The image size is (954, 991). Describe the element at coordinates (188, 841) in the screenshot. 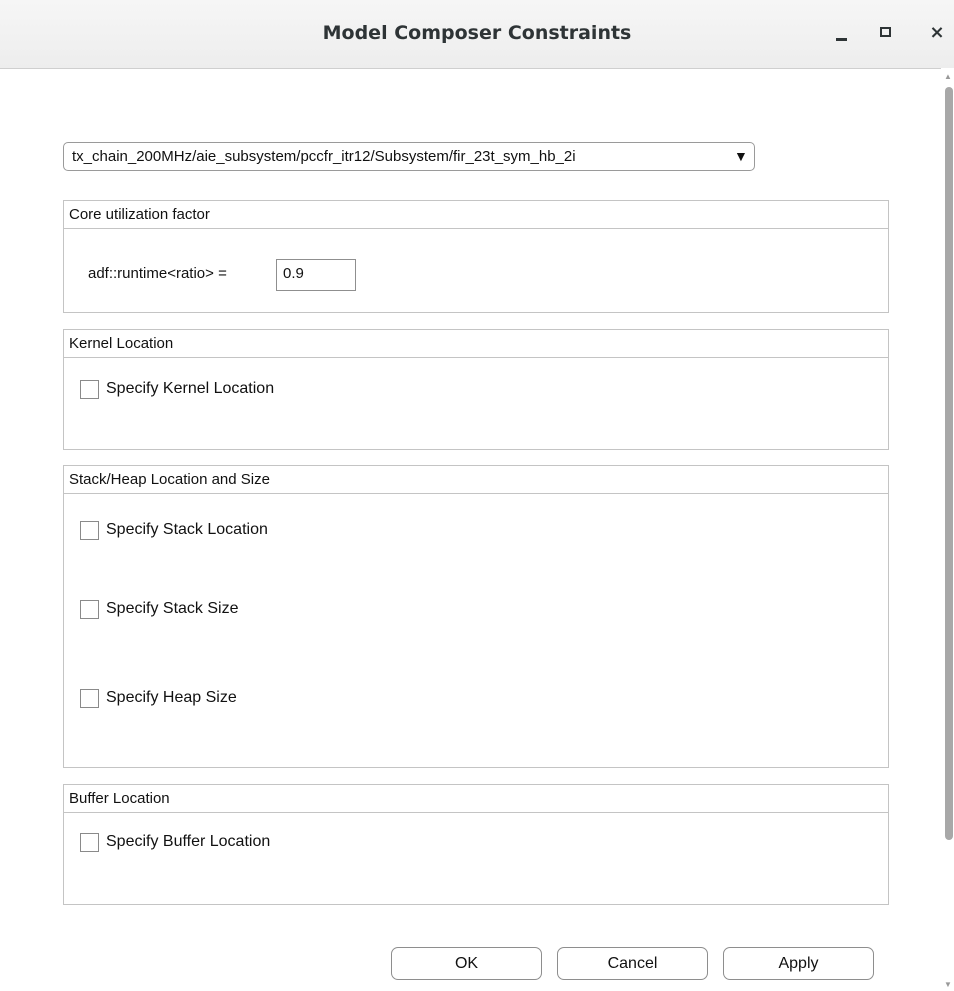

I see `specify-buffer-location-label: Specify Buffer Location` at that location.